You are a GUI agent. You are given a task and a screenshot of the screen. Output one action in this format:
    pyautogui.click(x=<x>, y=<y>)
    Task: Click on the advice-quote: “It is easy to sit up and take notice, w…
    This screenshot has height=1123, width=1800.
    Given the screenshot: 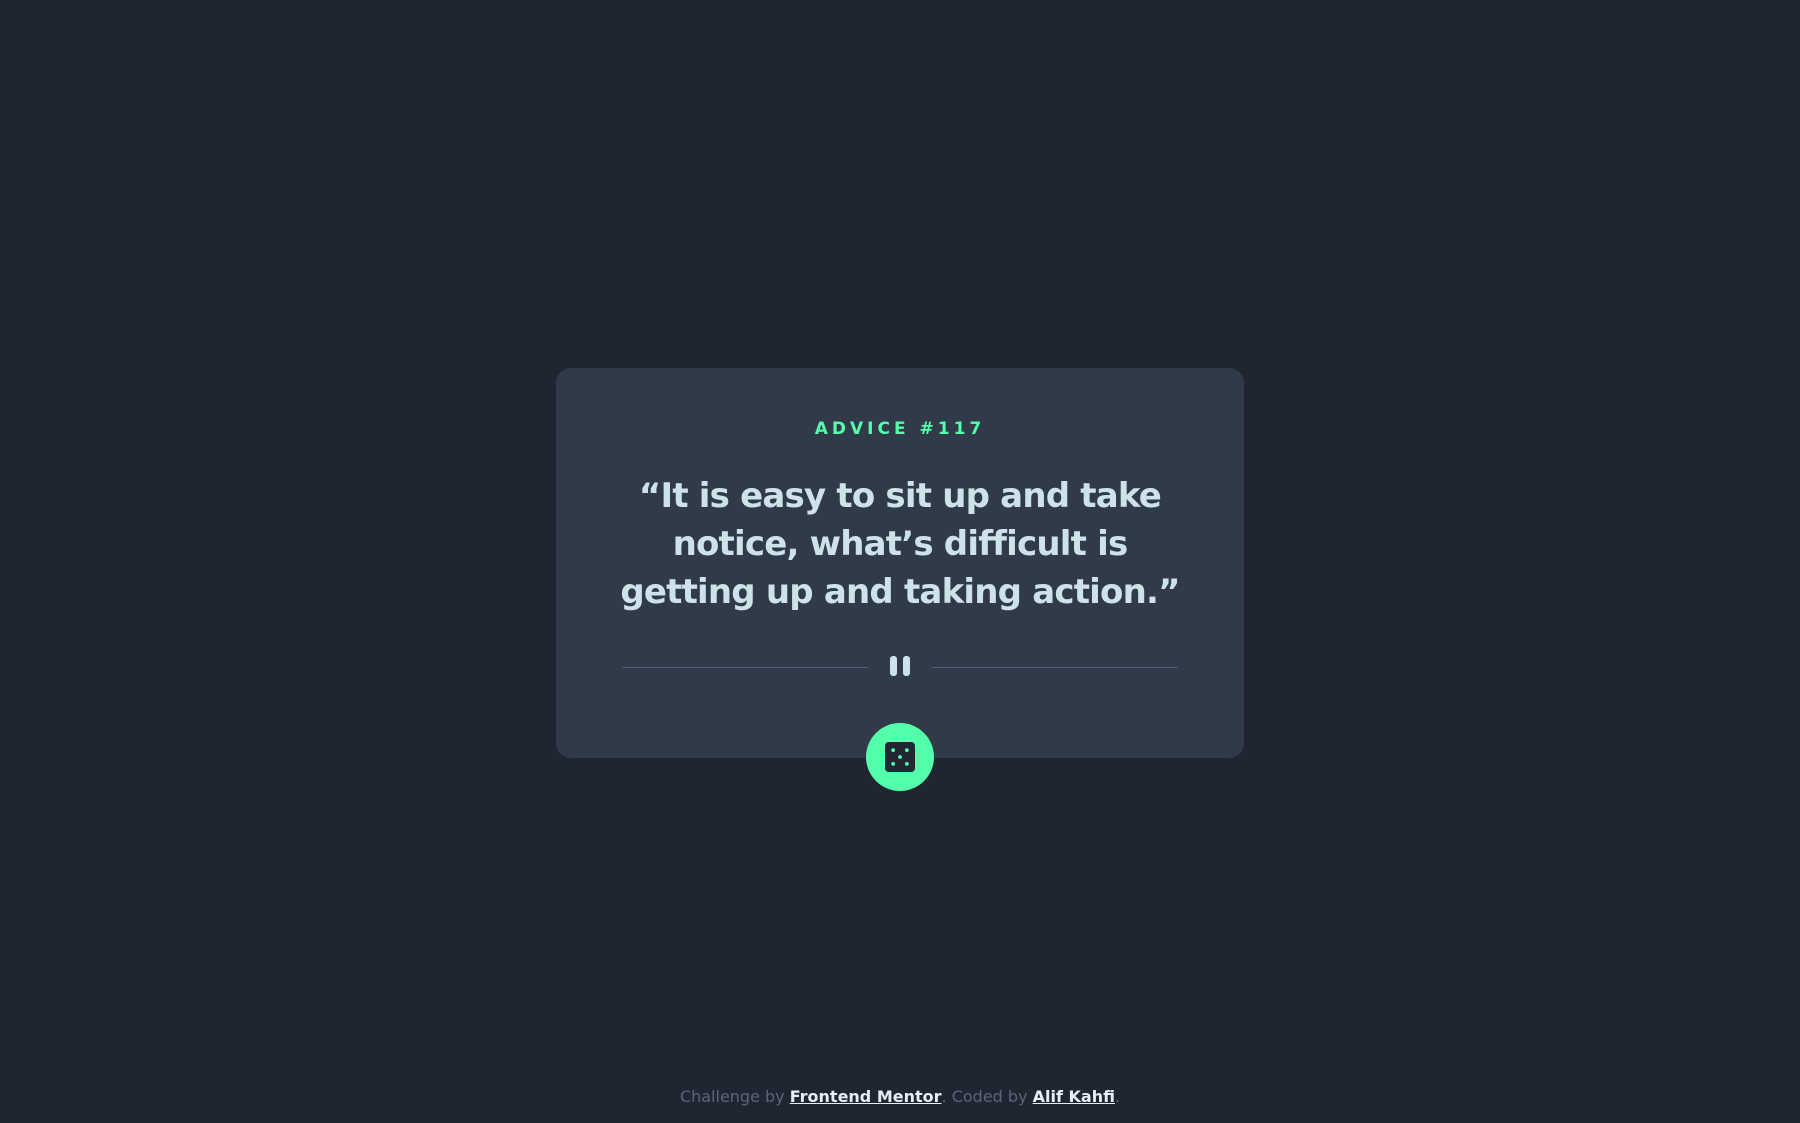 What is the action you would take?
    pyautogui.click(x=900, y=544)
    